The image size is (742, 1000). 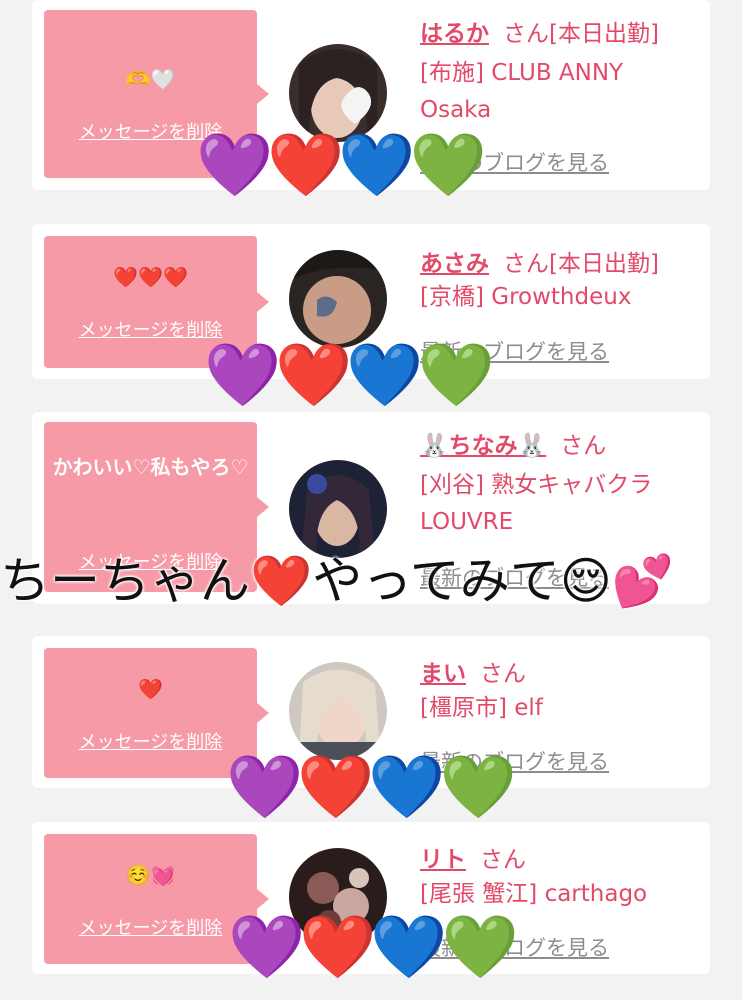 What do you see at coordinates (454, 264) in the screenshot?
I see `cast-name-link: あさみ` at bounding box center [454, 264].